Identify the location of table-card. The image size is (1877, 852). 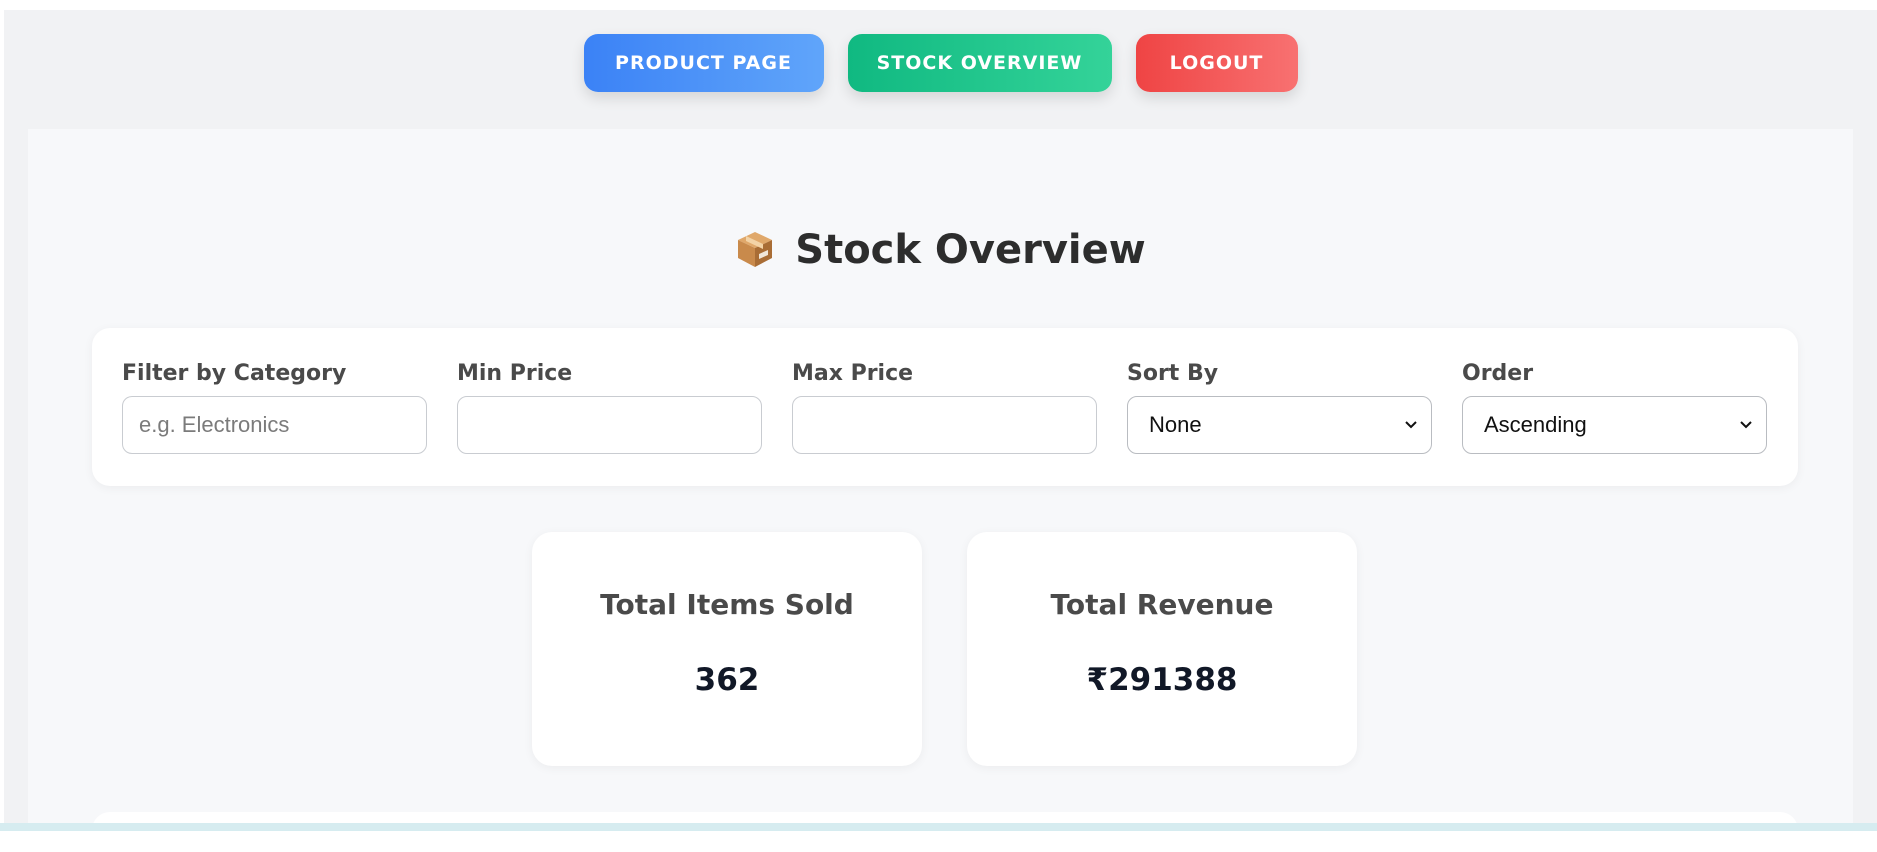
(945, 832).